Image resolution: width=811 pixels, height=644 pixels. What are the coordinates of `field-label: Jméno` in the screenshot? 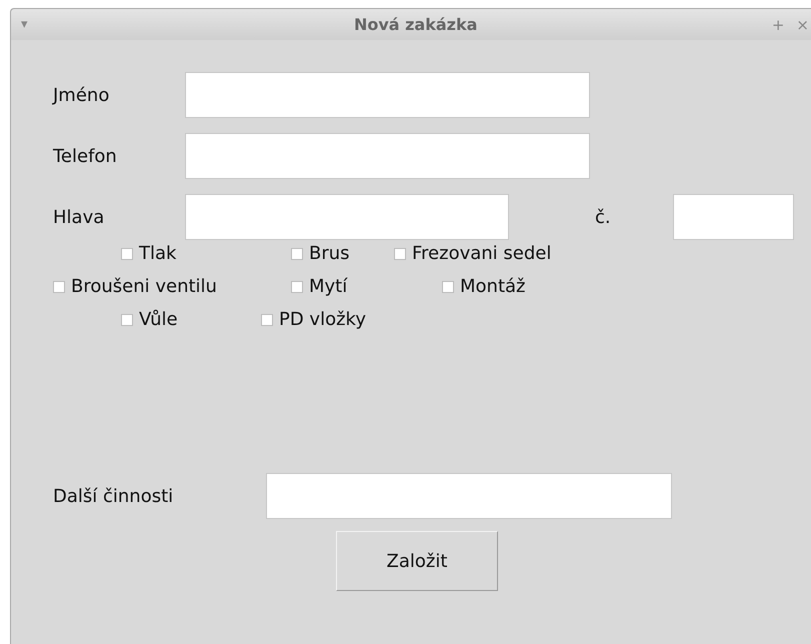 It's located at (81, 95).